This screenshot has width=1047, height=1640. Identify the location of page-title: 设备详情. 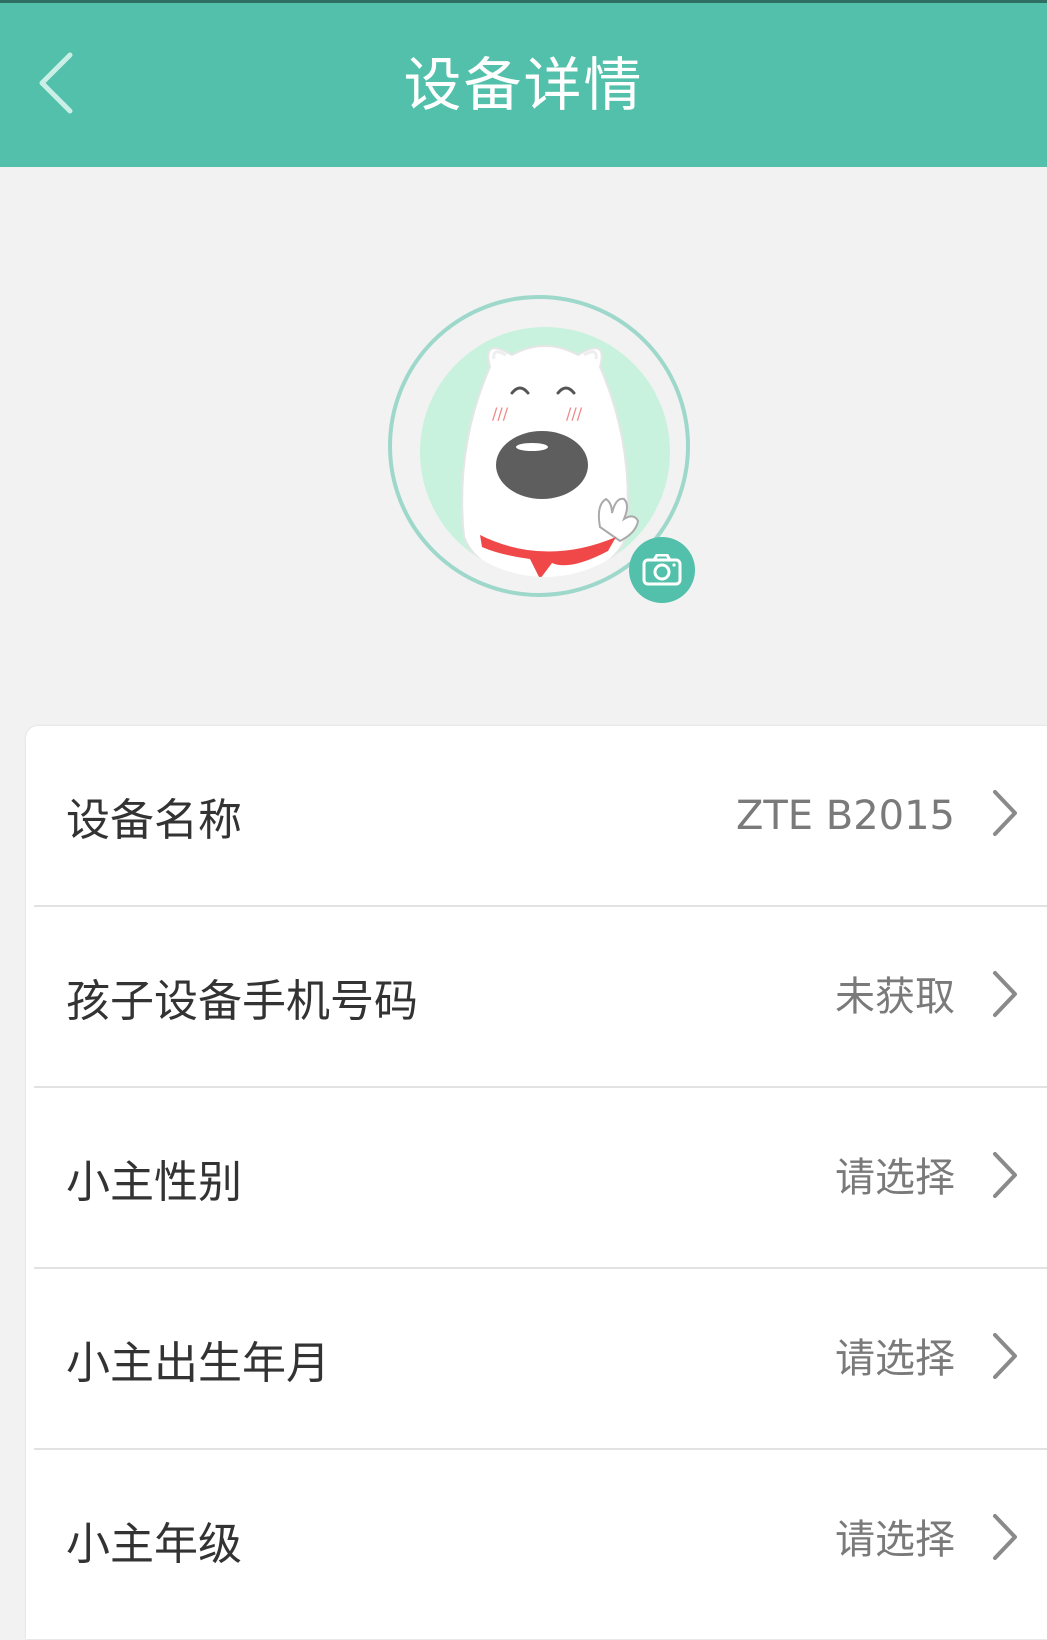
(523, 85).